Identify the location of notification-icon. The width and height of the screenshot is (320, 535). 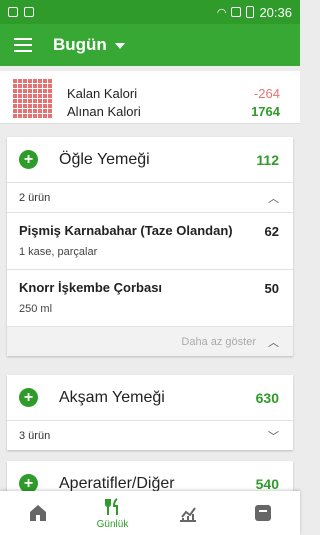
(13, 12).